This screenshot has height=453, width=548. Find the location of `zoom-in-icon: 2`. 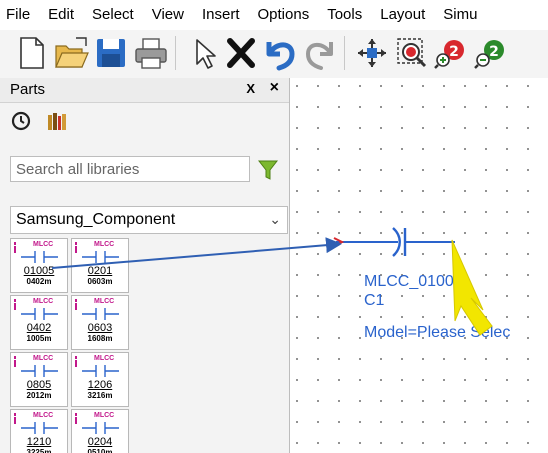

zoom-in-icon: 2 is located at coordinates (452, 53).